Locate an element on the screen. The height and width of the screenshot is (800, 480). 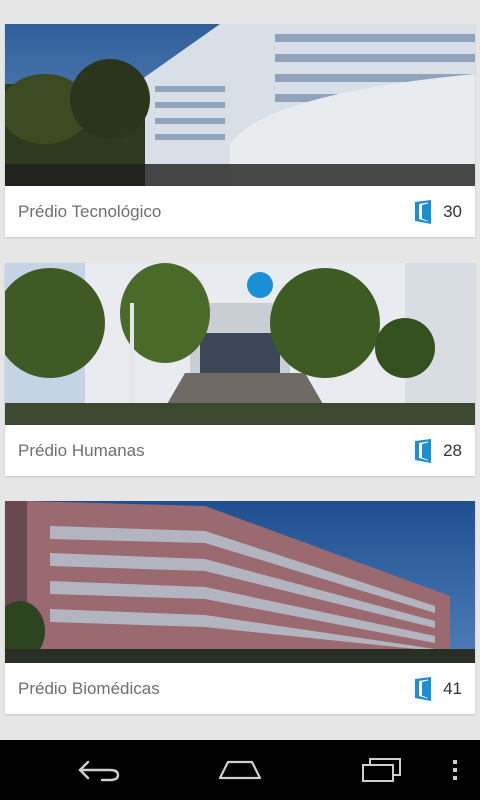
building-caption: Prédio Tecnológico 30 is located at coordinates (240, 211).